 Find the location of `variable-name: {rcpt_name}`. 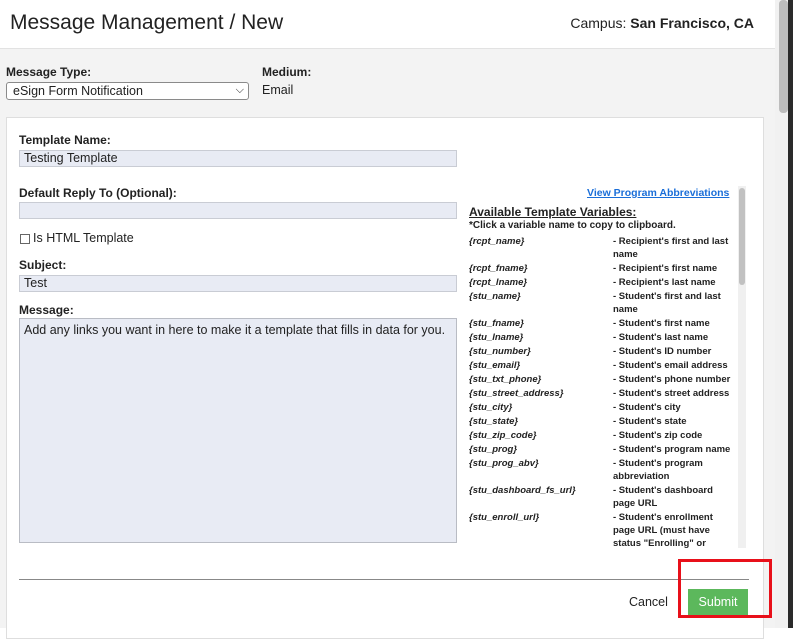

variable-name: {rcpt_name} is located at coordinates (541, 248).